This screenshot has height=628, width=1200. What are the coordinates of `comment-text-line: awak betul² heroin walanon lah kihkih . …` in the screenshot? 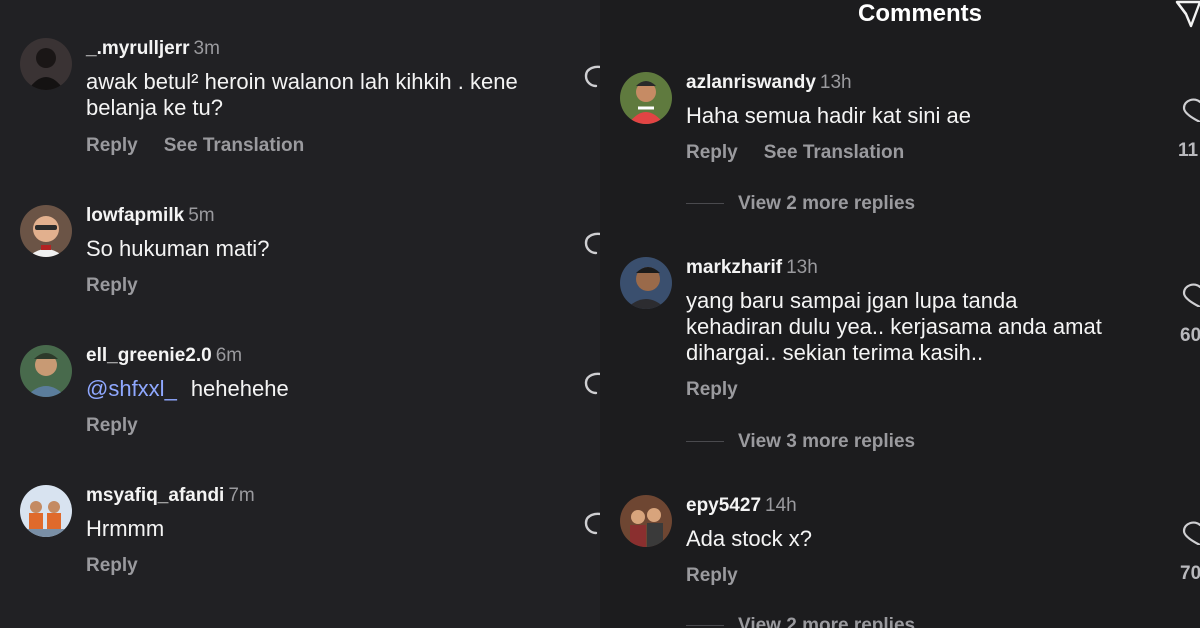 It's located at (302, 81).